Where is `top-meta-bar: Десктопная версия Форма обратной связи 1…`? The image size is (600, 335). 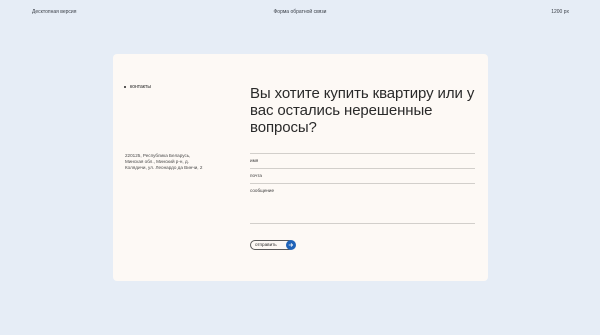 top-meta-bar: Десктопная версия Форма обратной связи 1… is located at coordinates (300, 14).